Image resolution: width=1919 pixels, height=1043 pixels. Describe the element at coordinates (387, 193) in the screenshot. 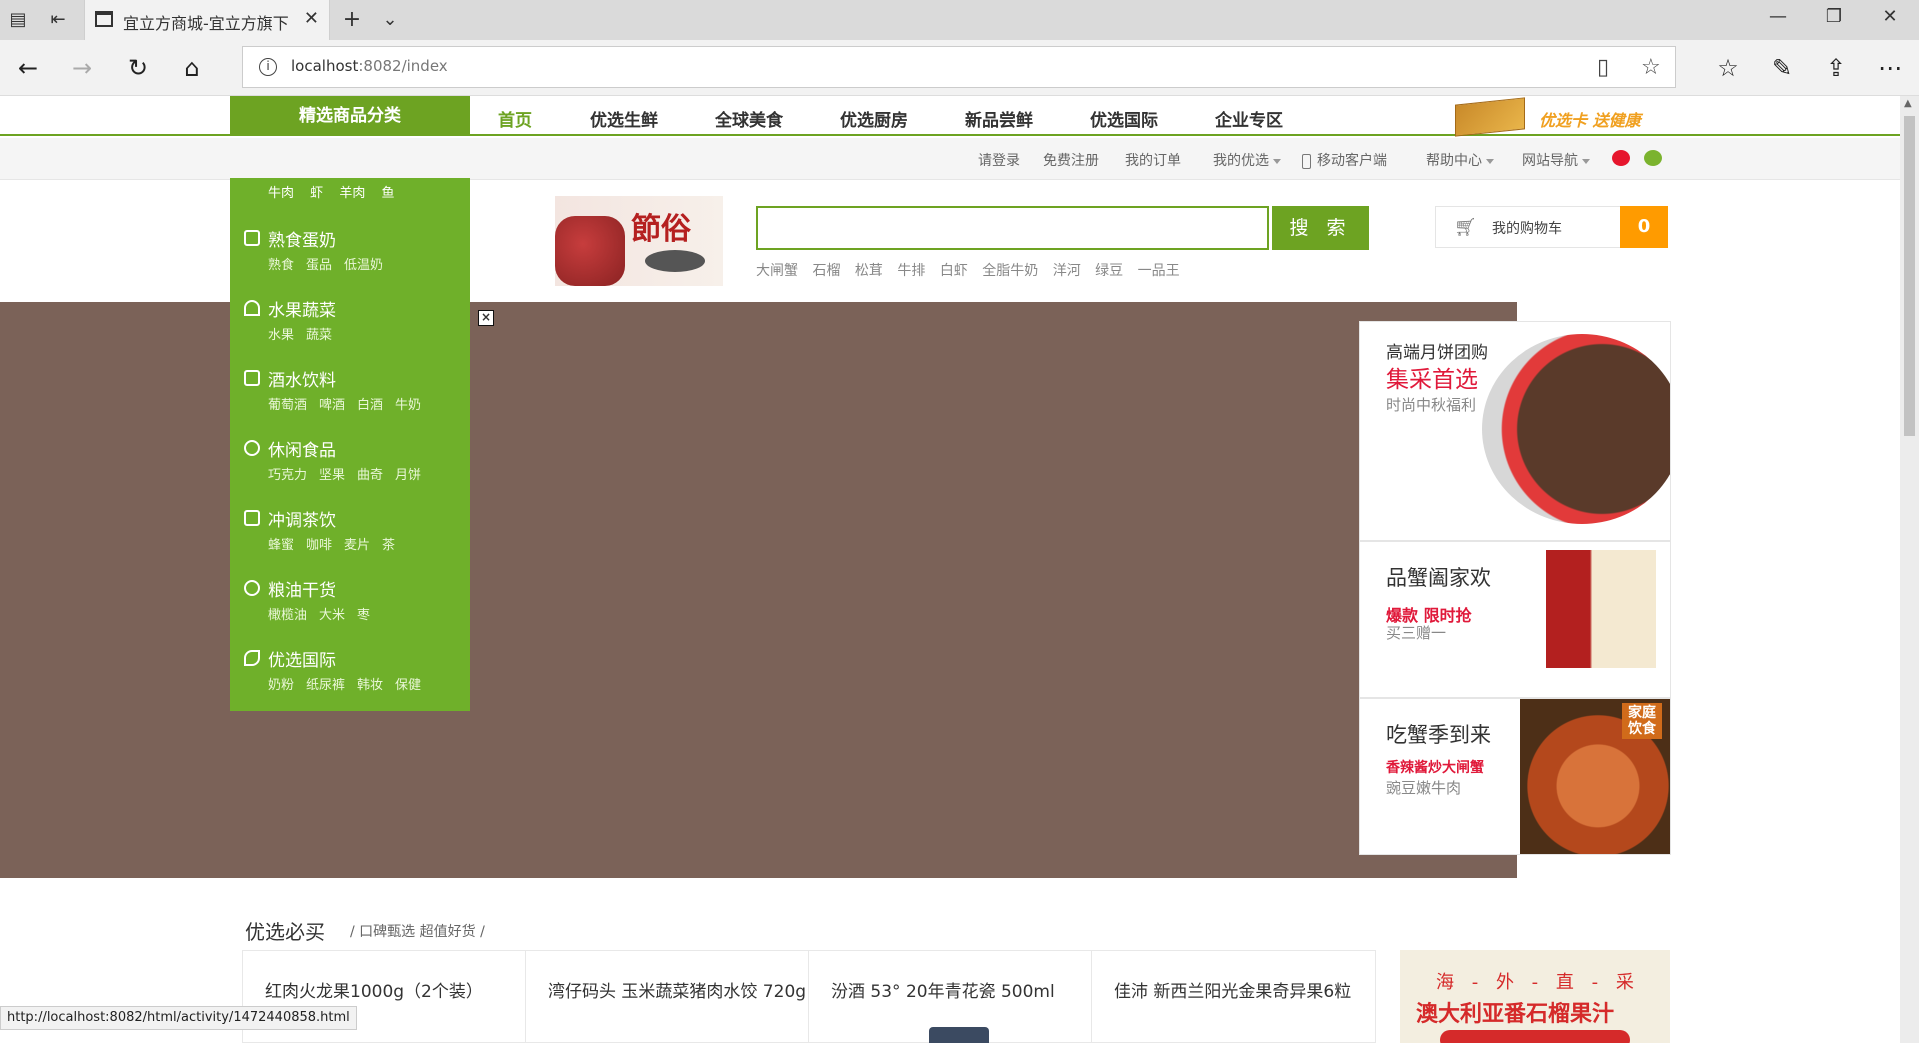

I see `sub-category-link: 鱼` at that location.